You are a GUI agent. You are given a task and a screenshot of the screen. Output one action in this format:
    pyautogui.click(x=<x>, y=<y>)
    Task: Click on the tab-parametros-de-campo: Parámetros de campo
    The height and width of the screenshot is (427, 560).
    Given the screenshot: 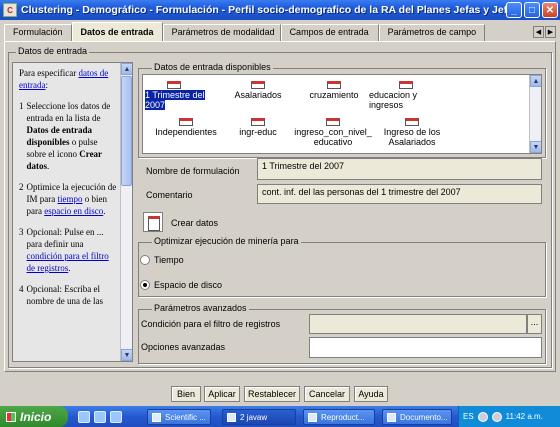 What is the action you would take?
    pyautogui.click(x=431, y=32)
    